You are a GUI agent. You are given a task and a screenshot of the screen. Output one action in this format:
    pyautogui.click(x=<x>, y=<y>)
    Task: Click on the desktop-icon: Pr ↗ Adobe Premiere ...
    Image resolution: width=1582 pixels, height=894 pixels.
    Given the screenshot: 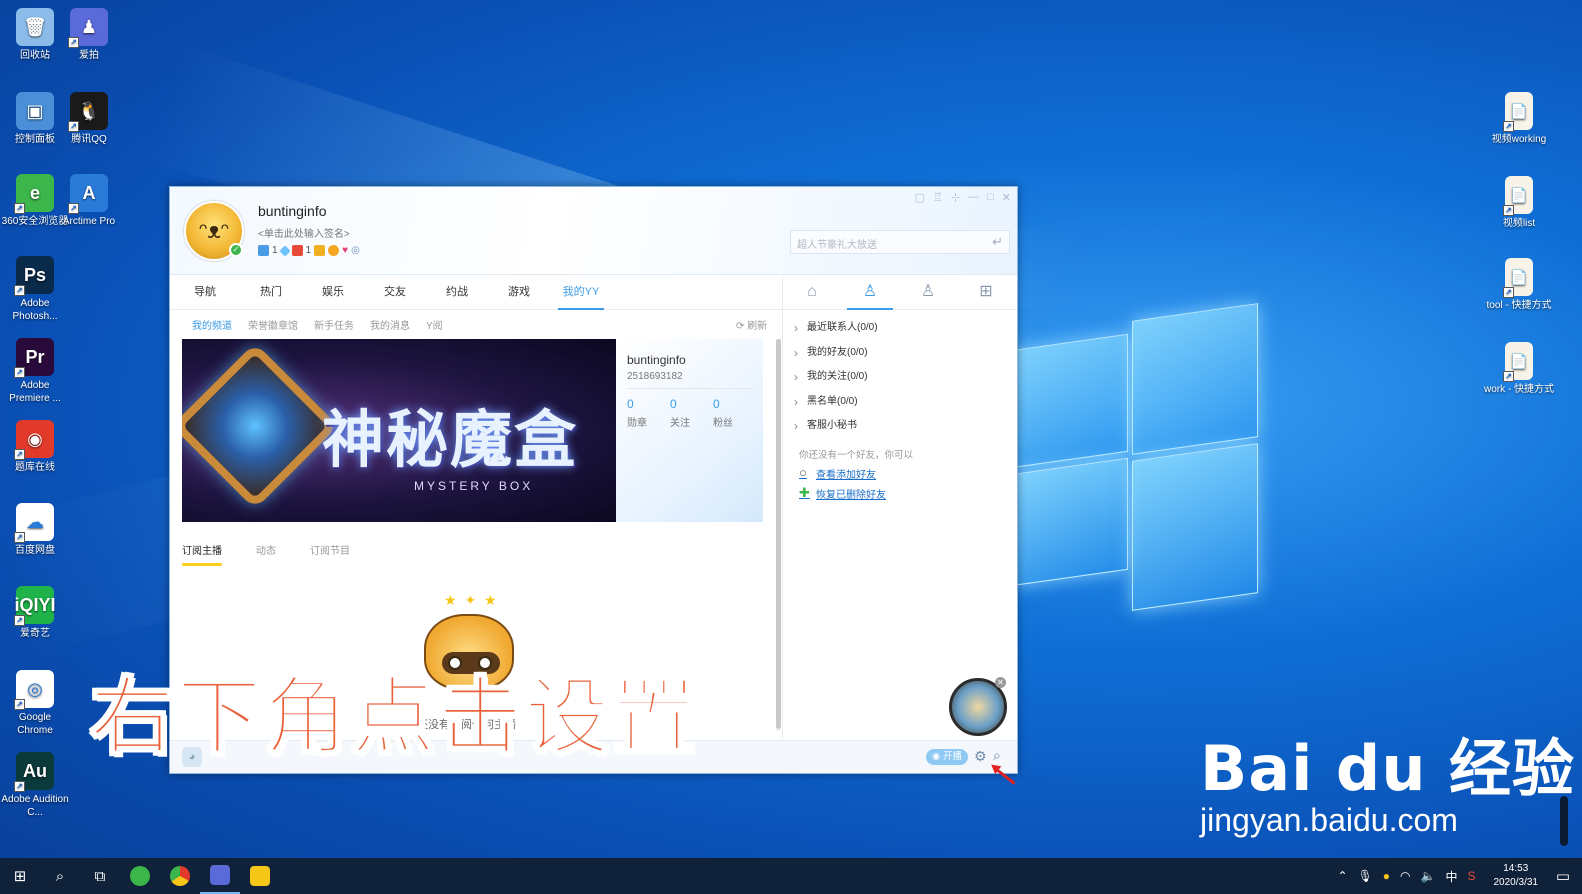 What is the action you would take?
    pyautogui.click(x=35, y=371)
    